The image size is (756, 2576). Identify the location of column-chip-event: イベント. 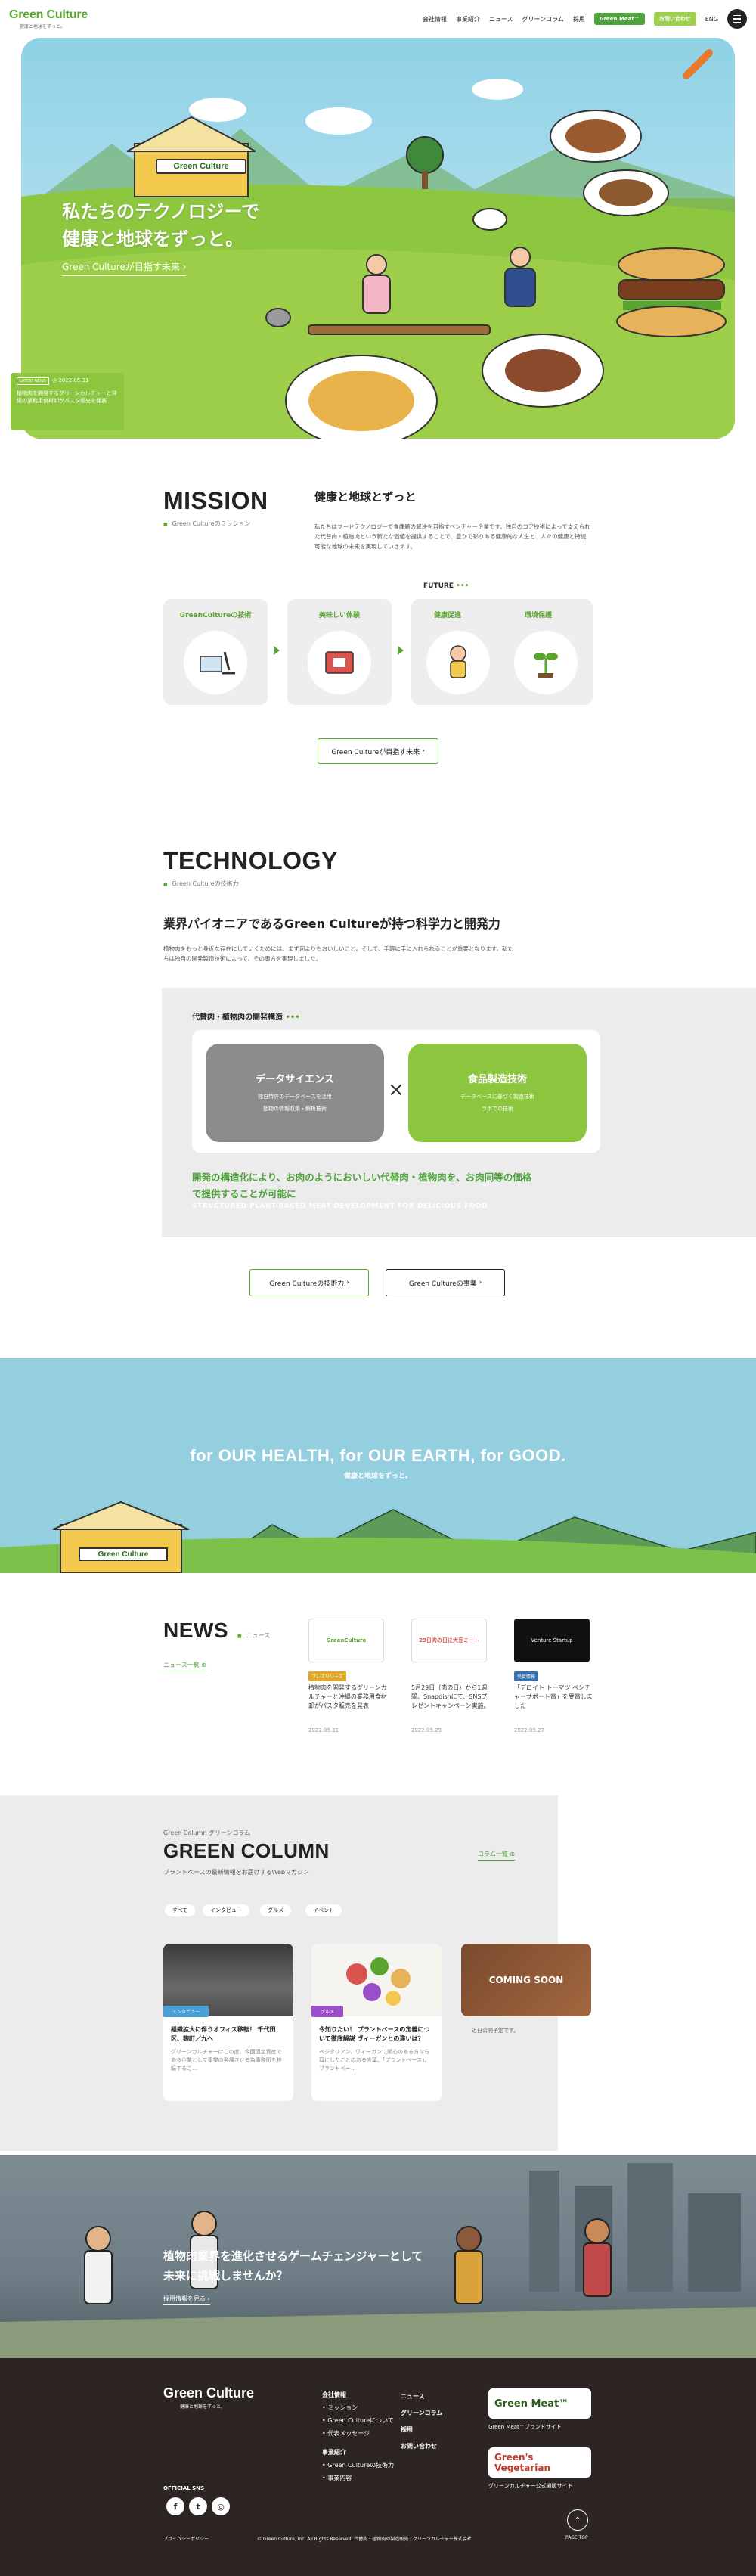
(323, 1910).